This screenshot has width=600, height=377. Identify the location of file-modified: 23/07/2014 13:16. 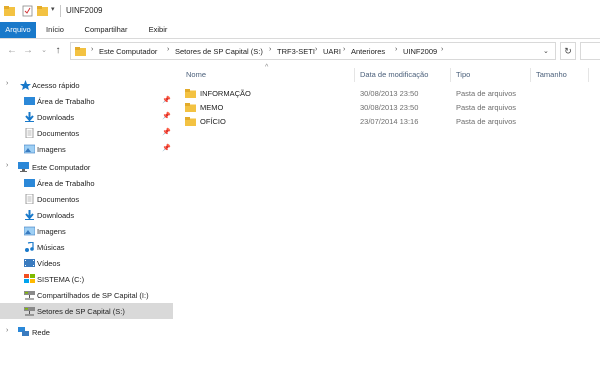
(389, 121).